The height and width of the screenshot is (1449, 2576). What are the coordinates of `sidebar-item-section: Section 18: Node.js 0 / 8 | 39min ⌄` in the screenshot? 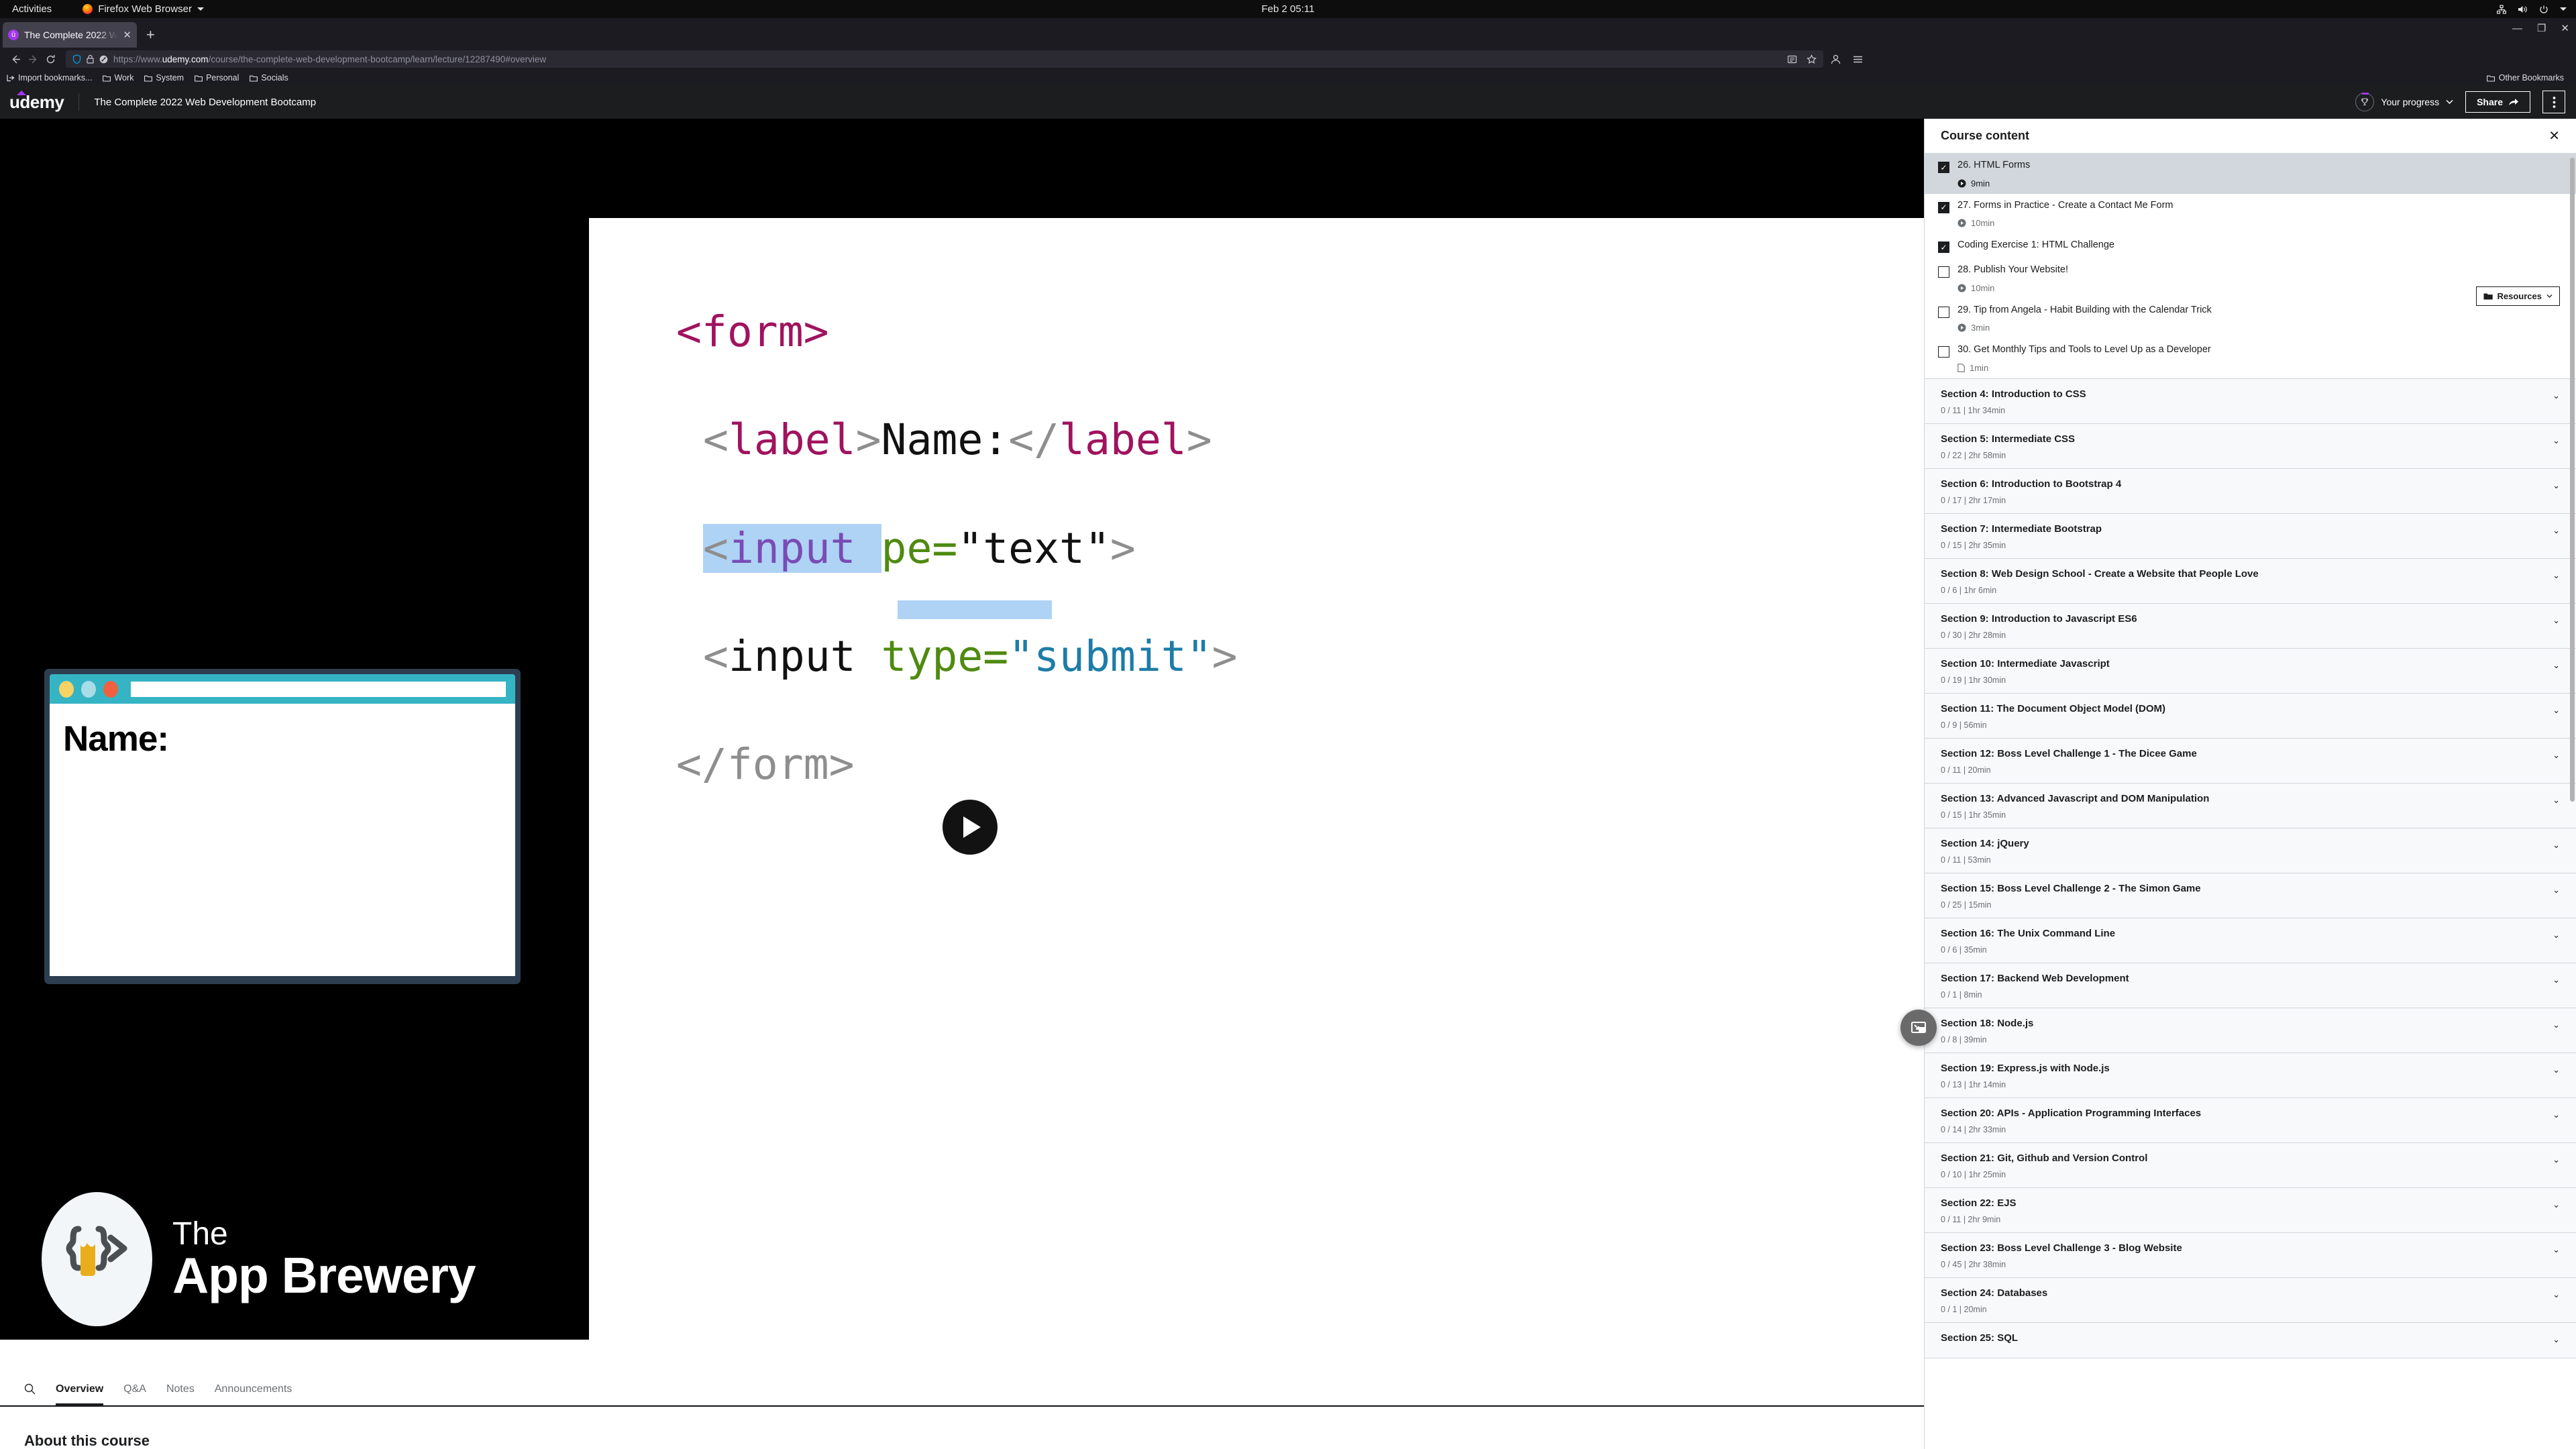 It's located at (2250, 1030).